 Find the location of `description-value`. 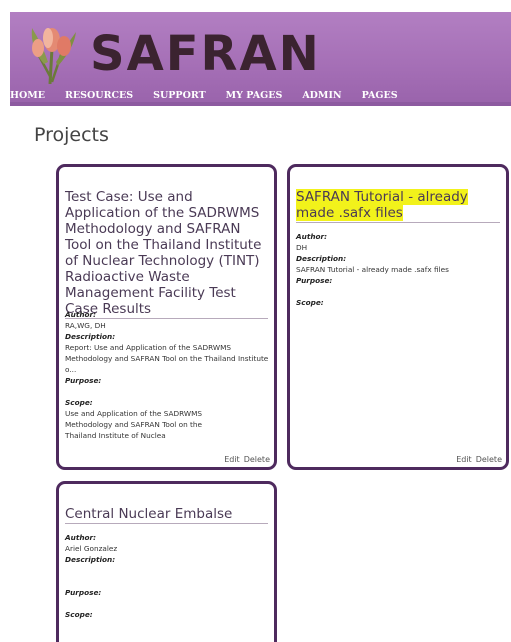

description-value is located at coordinates (167, 576).